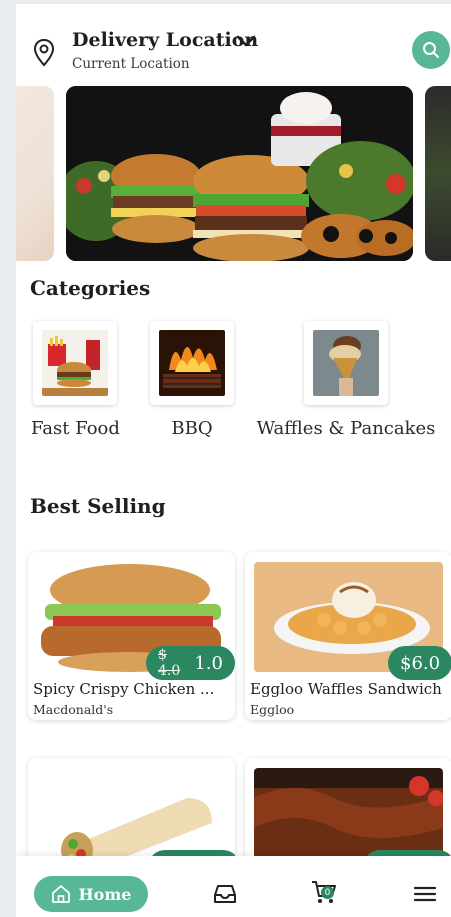  I want to click on categories-title: Categories, so click(90, 288).